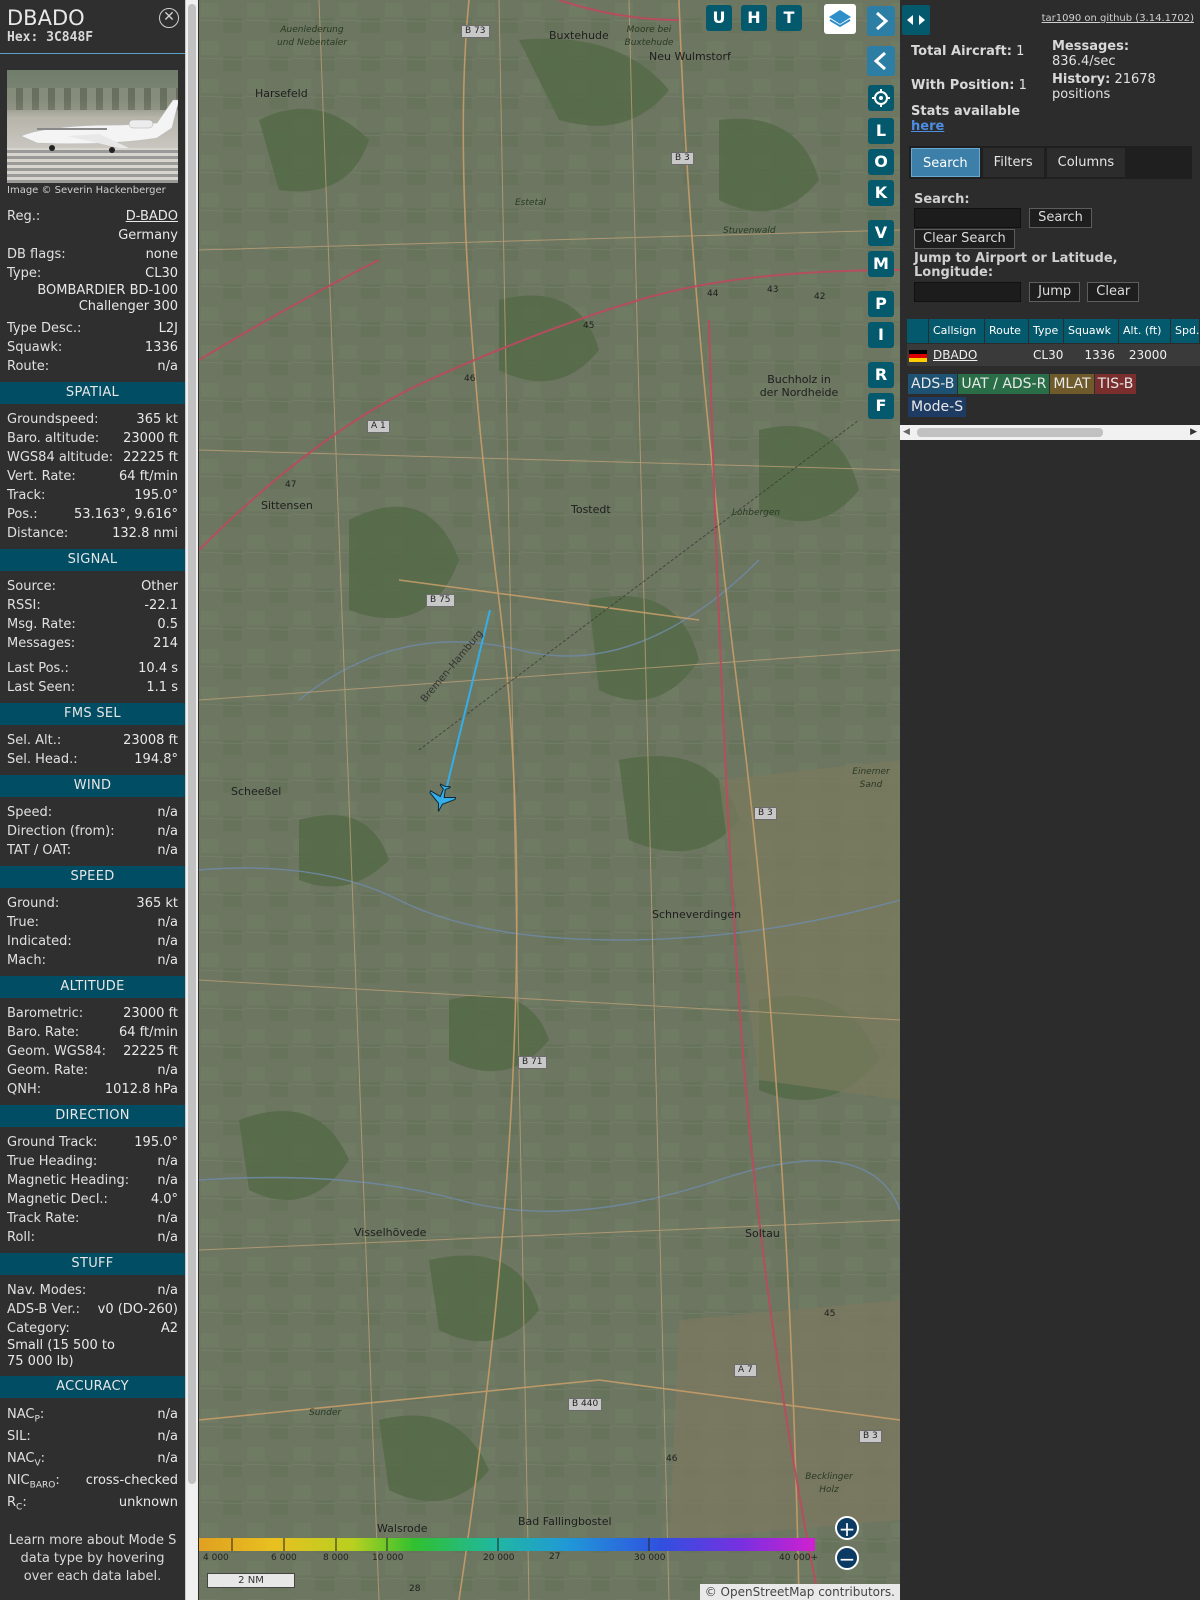 This screenshot has height=1600, width=1200. What do you see at coordinates (92, 457) in the screenshot?
I see `info-row-wgs84-altitude: WGS84 altitude: 22225 ft` at bounding box center [92, 457].